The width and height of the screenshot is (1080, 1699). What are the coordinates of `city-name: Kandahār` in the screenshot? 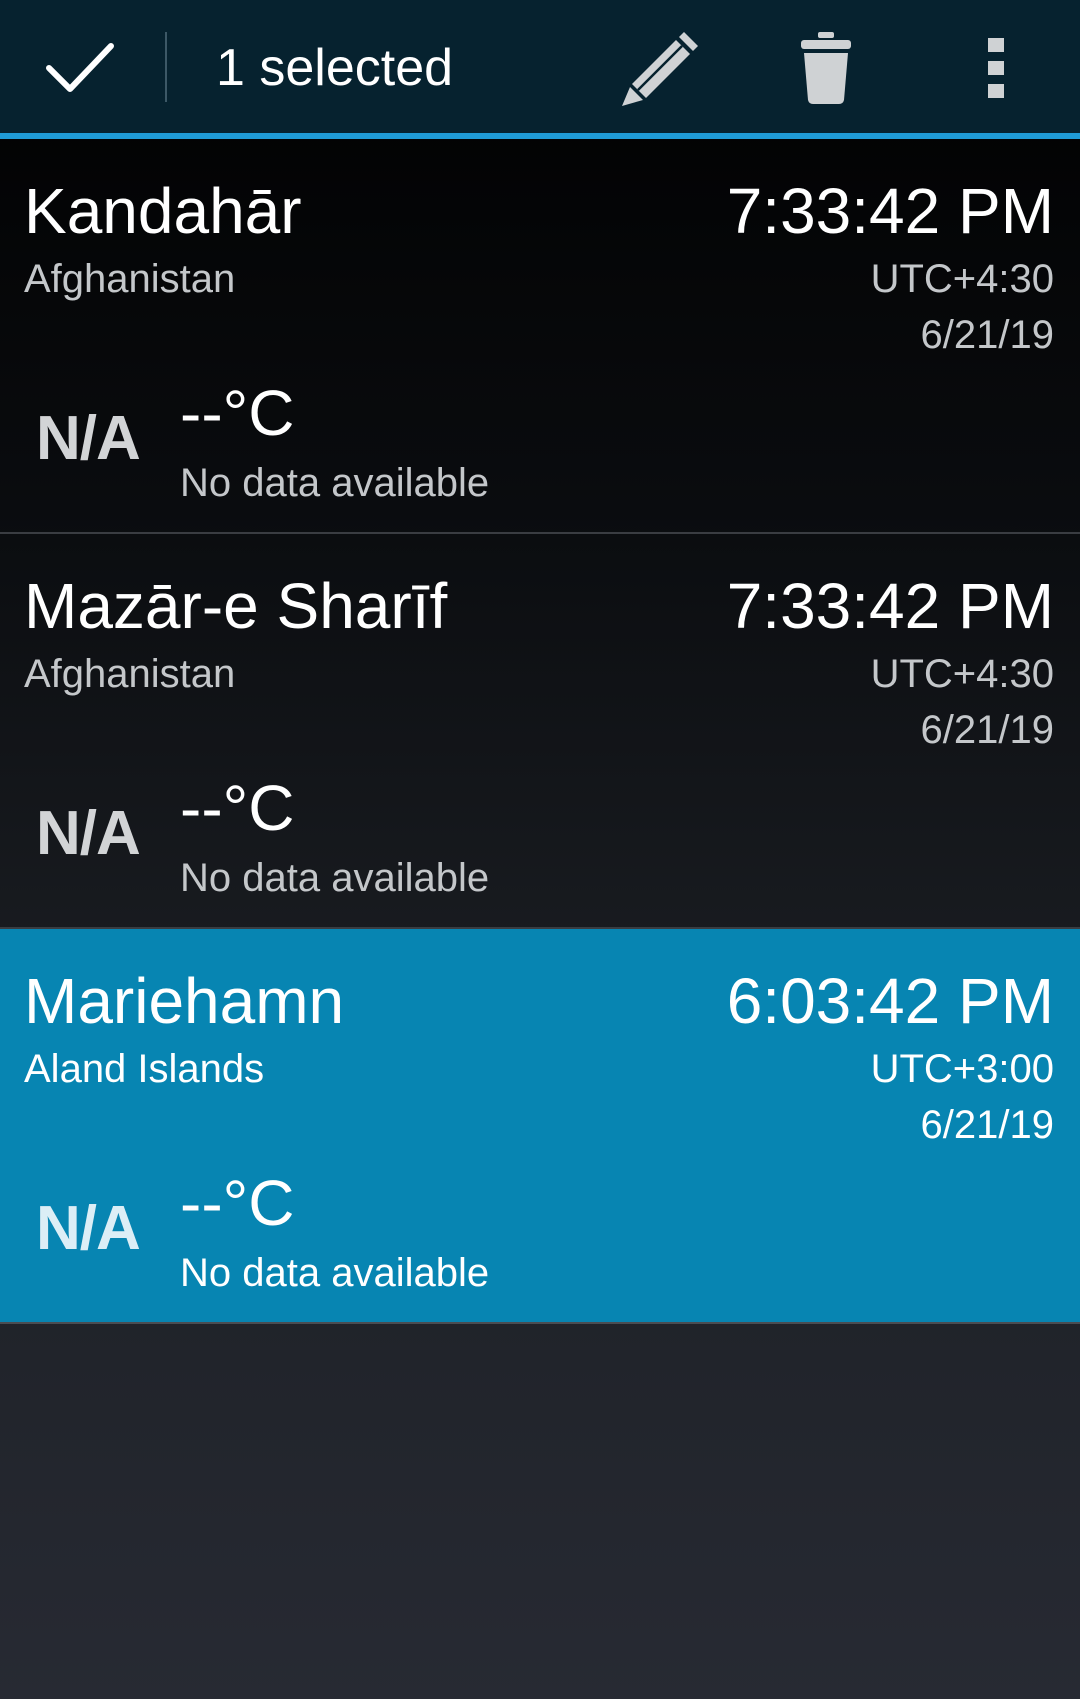 It's located at (163, 211).